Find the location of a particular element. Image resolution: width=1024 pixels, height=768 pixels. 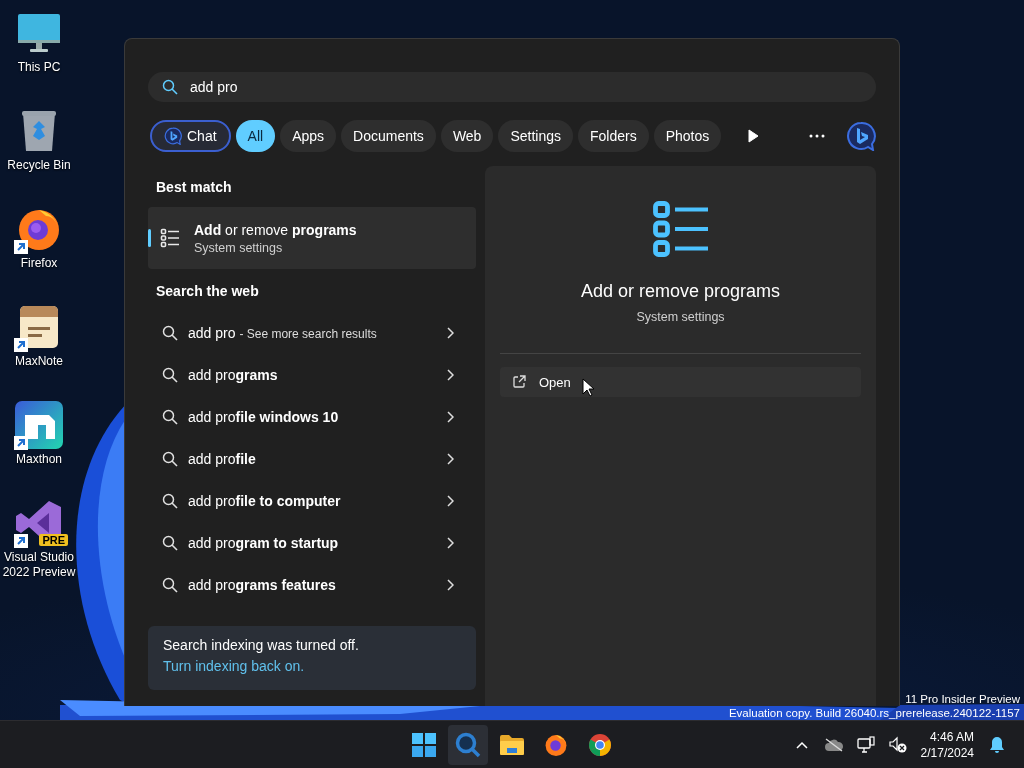

web-suggestion: add profile windows 10 is located at coordinates (312, 417).